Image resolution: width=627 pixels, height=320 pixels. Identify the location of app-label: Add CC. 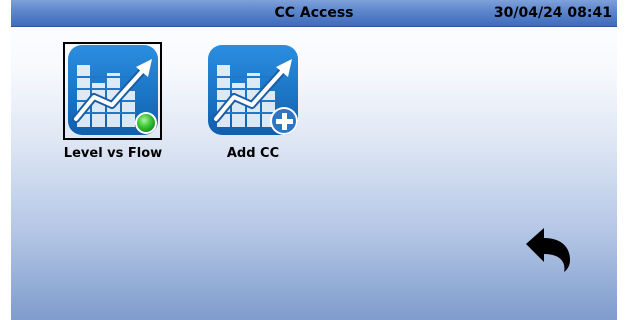
(253, 154).